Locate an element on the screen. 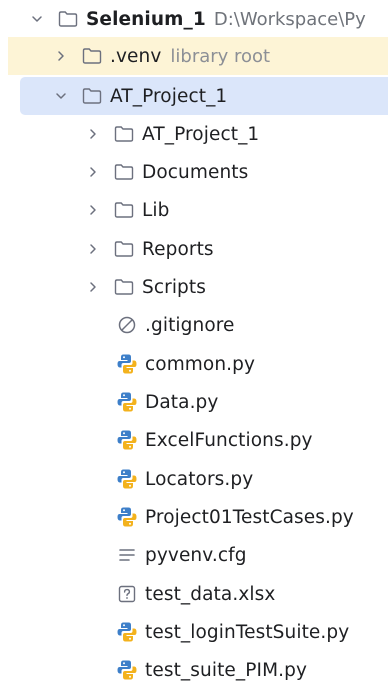 This screenshot has height=685, width=388. file-name: Locators.py is located at coordinates (199, 479).